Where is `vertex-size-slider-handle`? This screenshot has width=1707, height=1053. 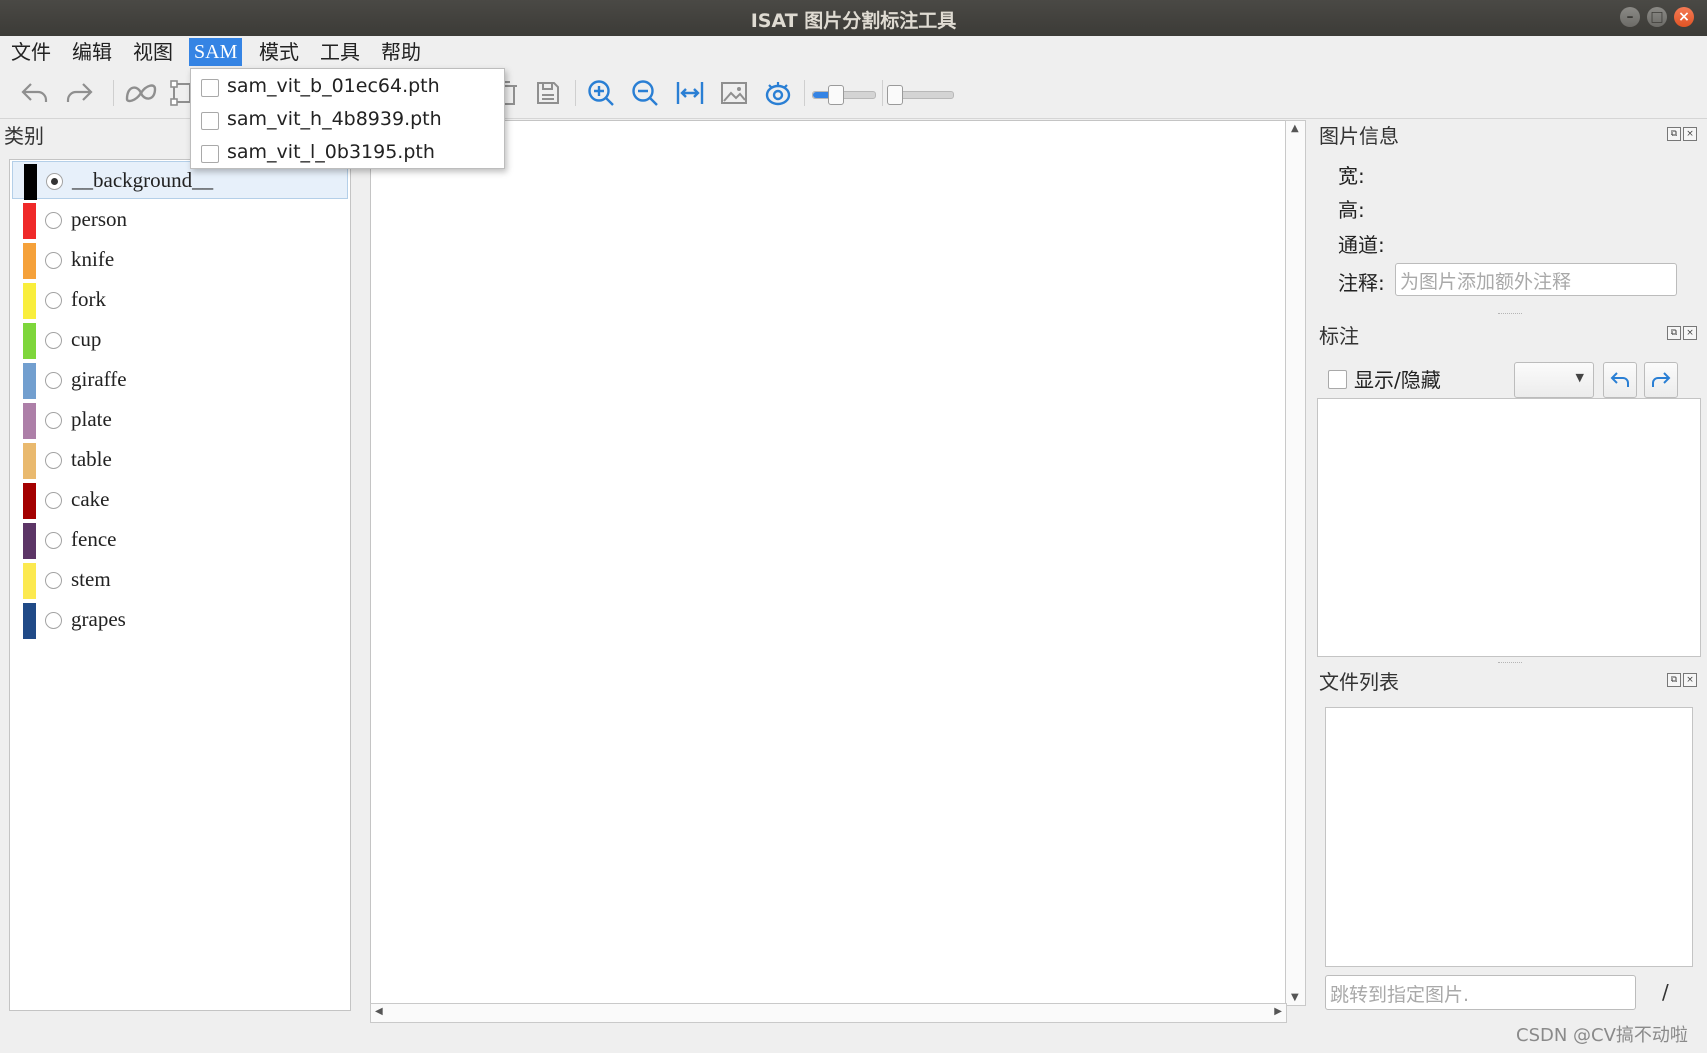
vertex-size-slider-handle is located at coordinates (895, 95).